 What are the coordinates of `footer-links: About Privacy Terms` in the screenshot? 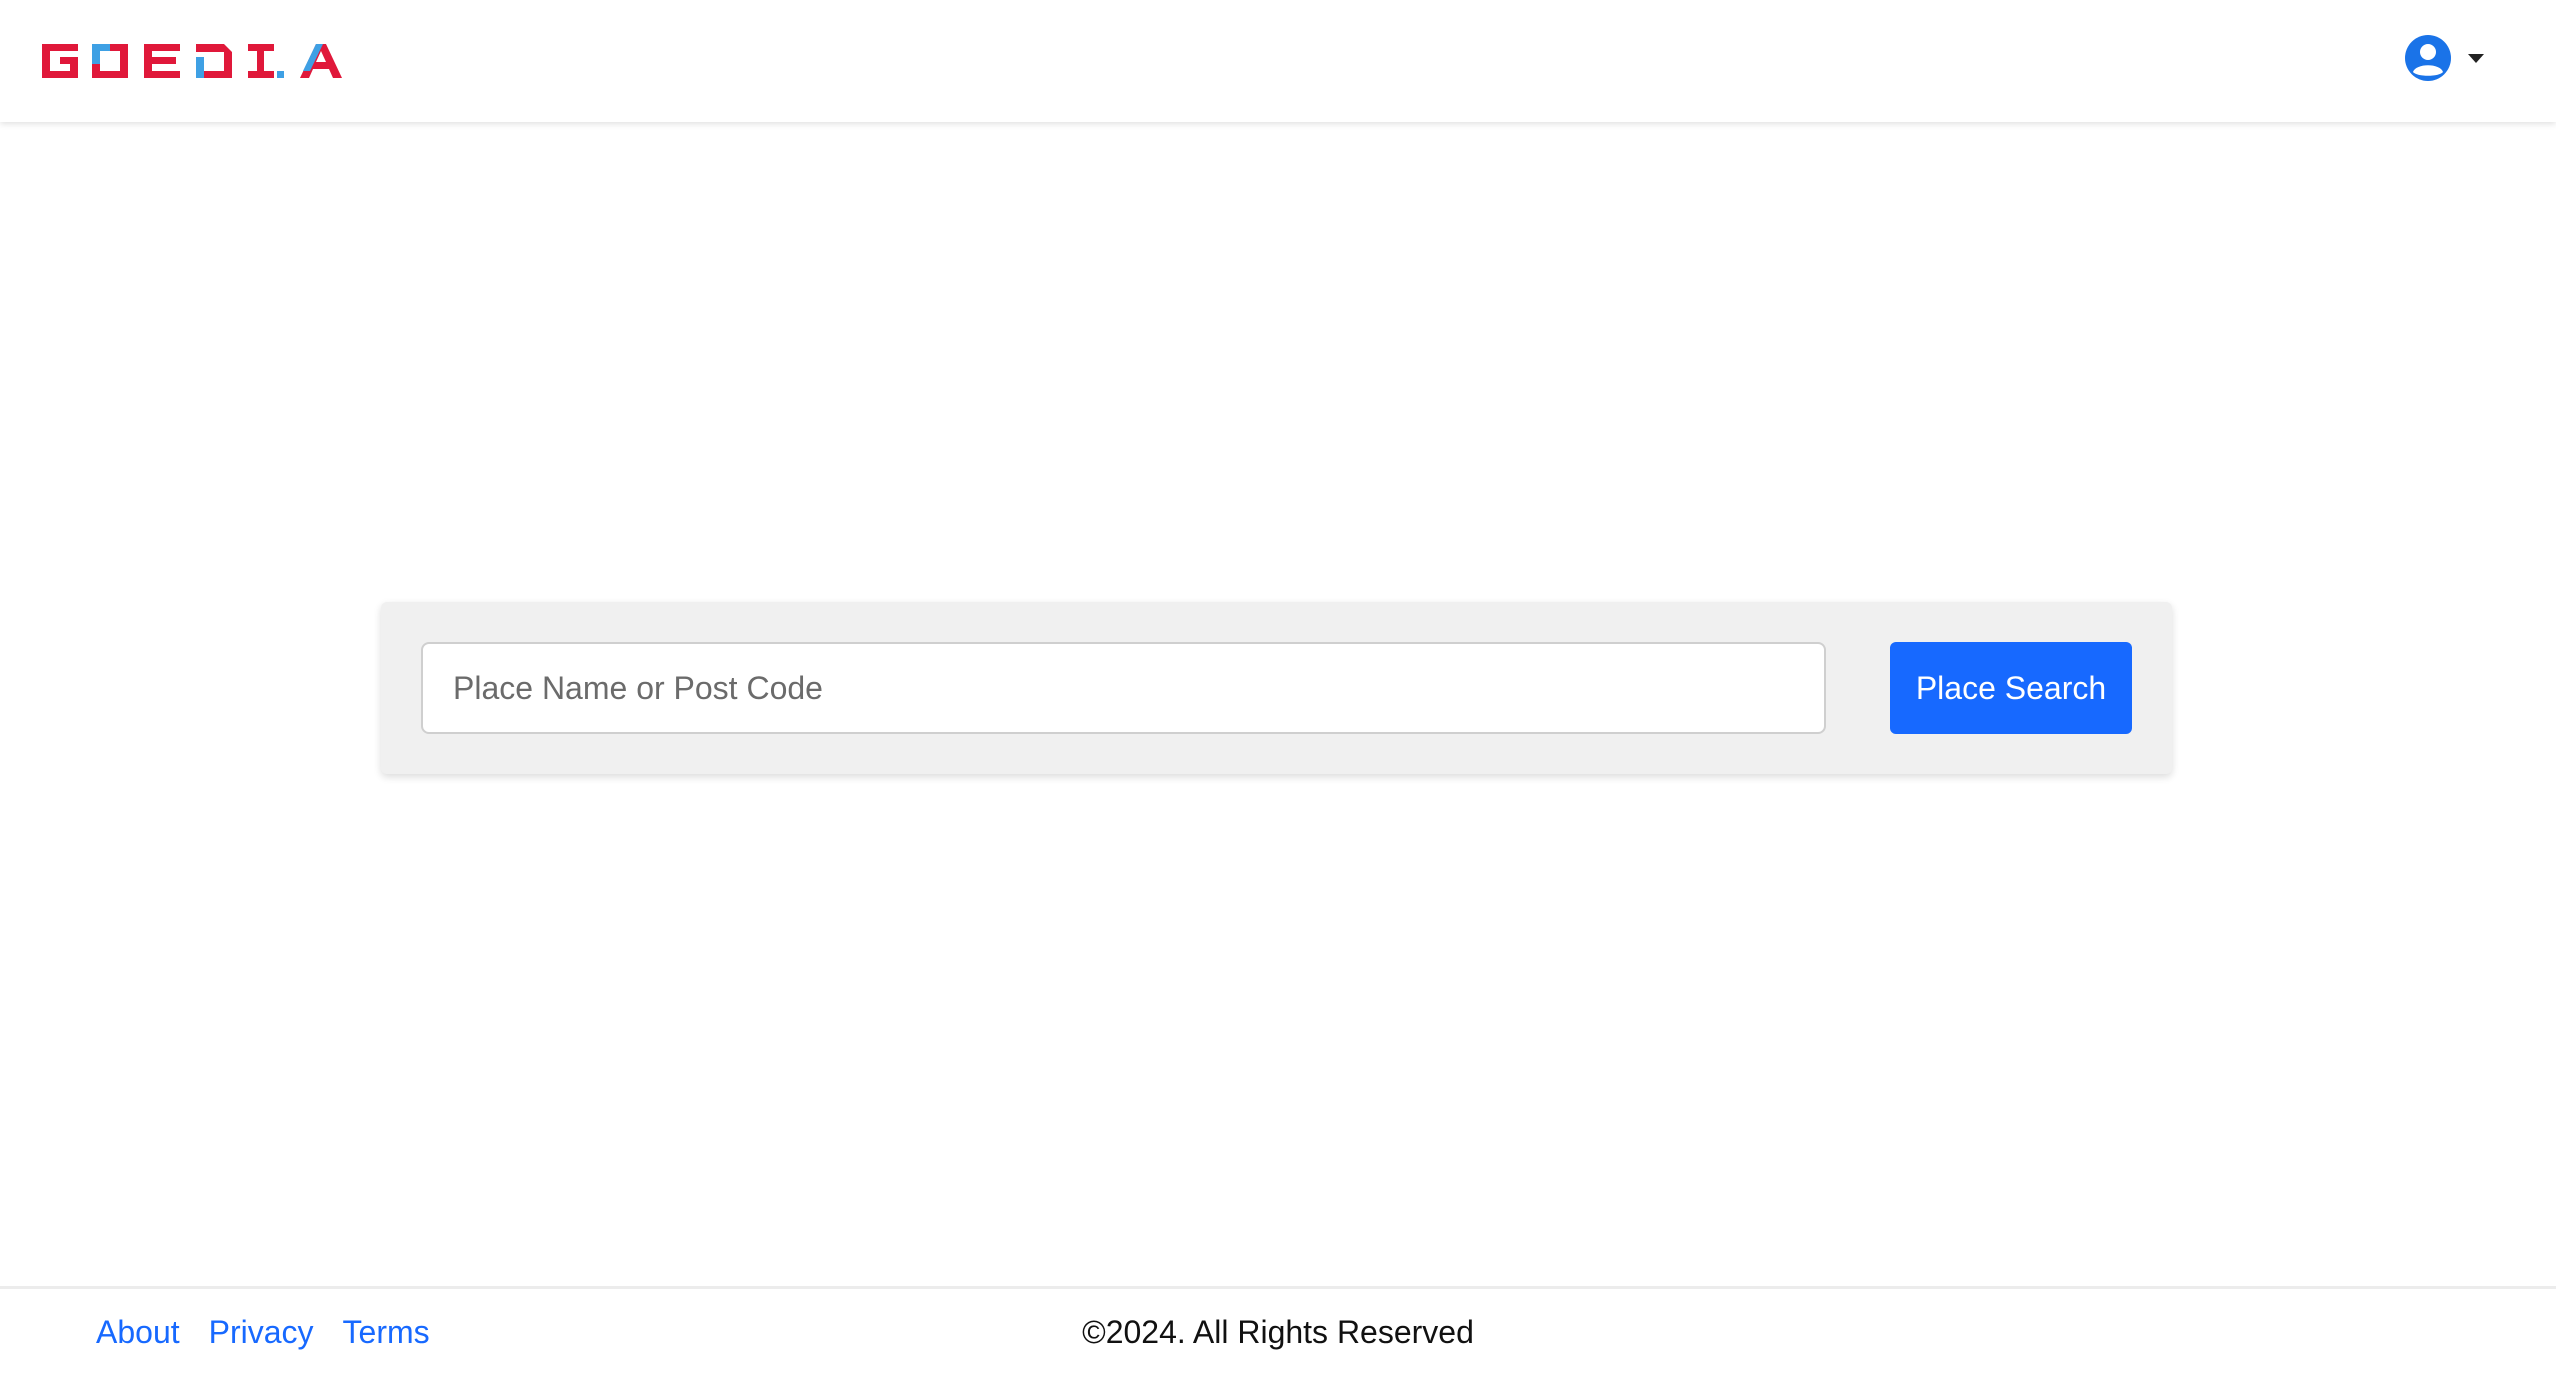 It's located at (277, 1332).